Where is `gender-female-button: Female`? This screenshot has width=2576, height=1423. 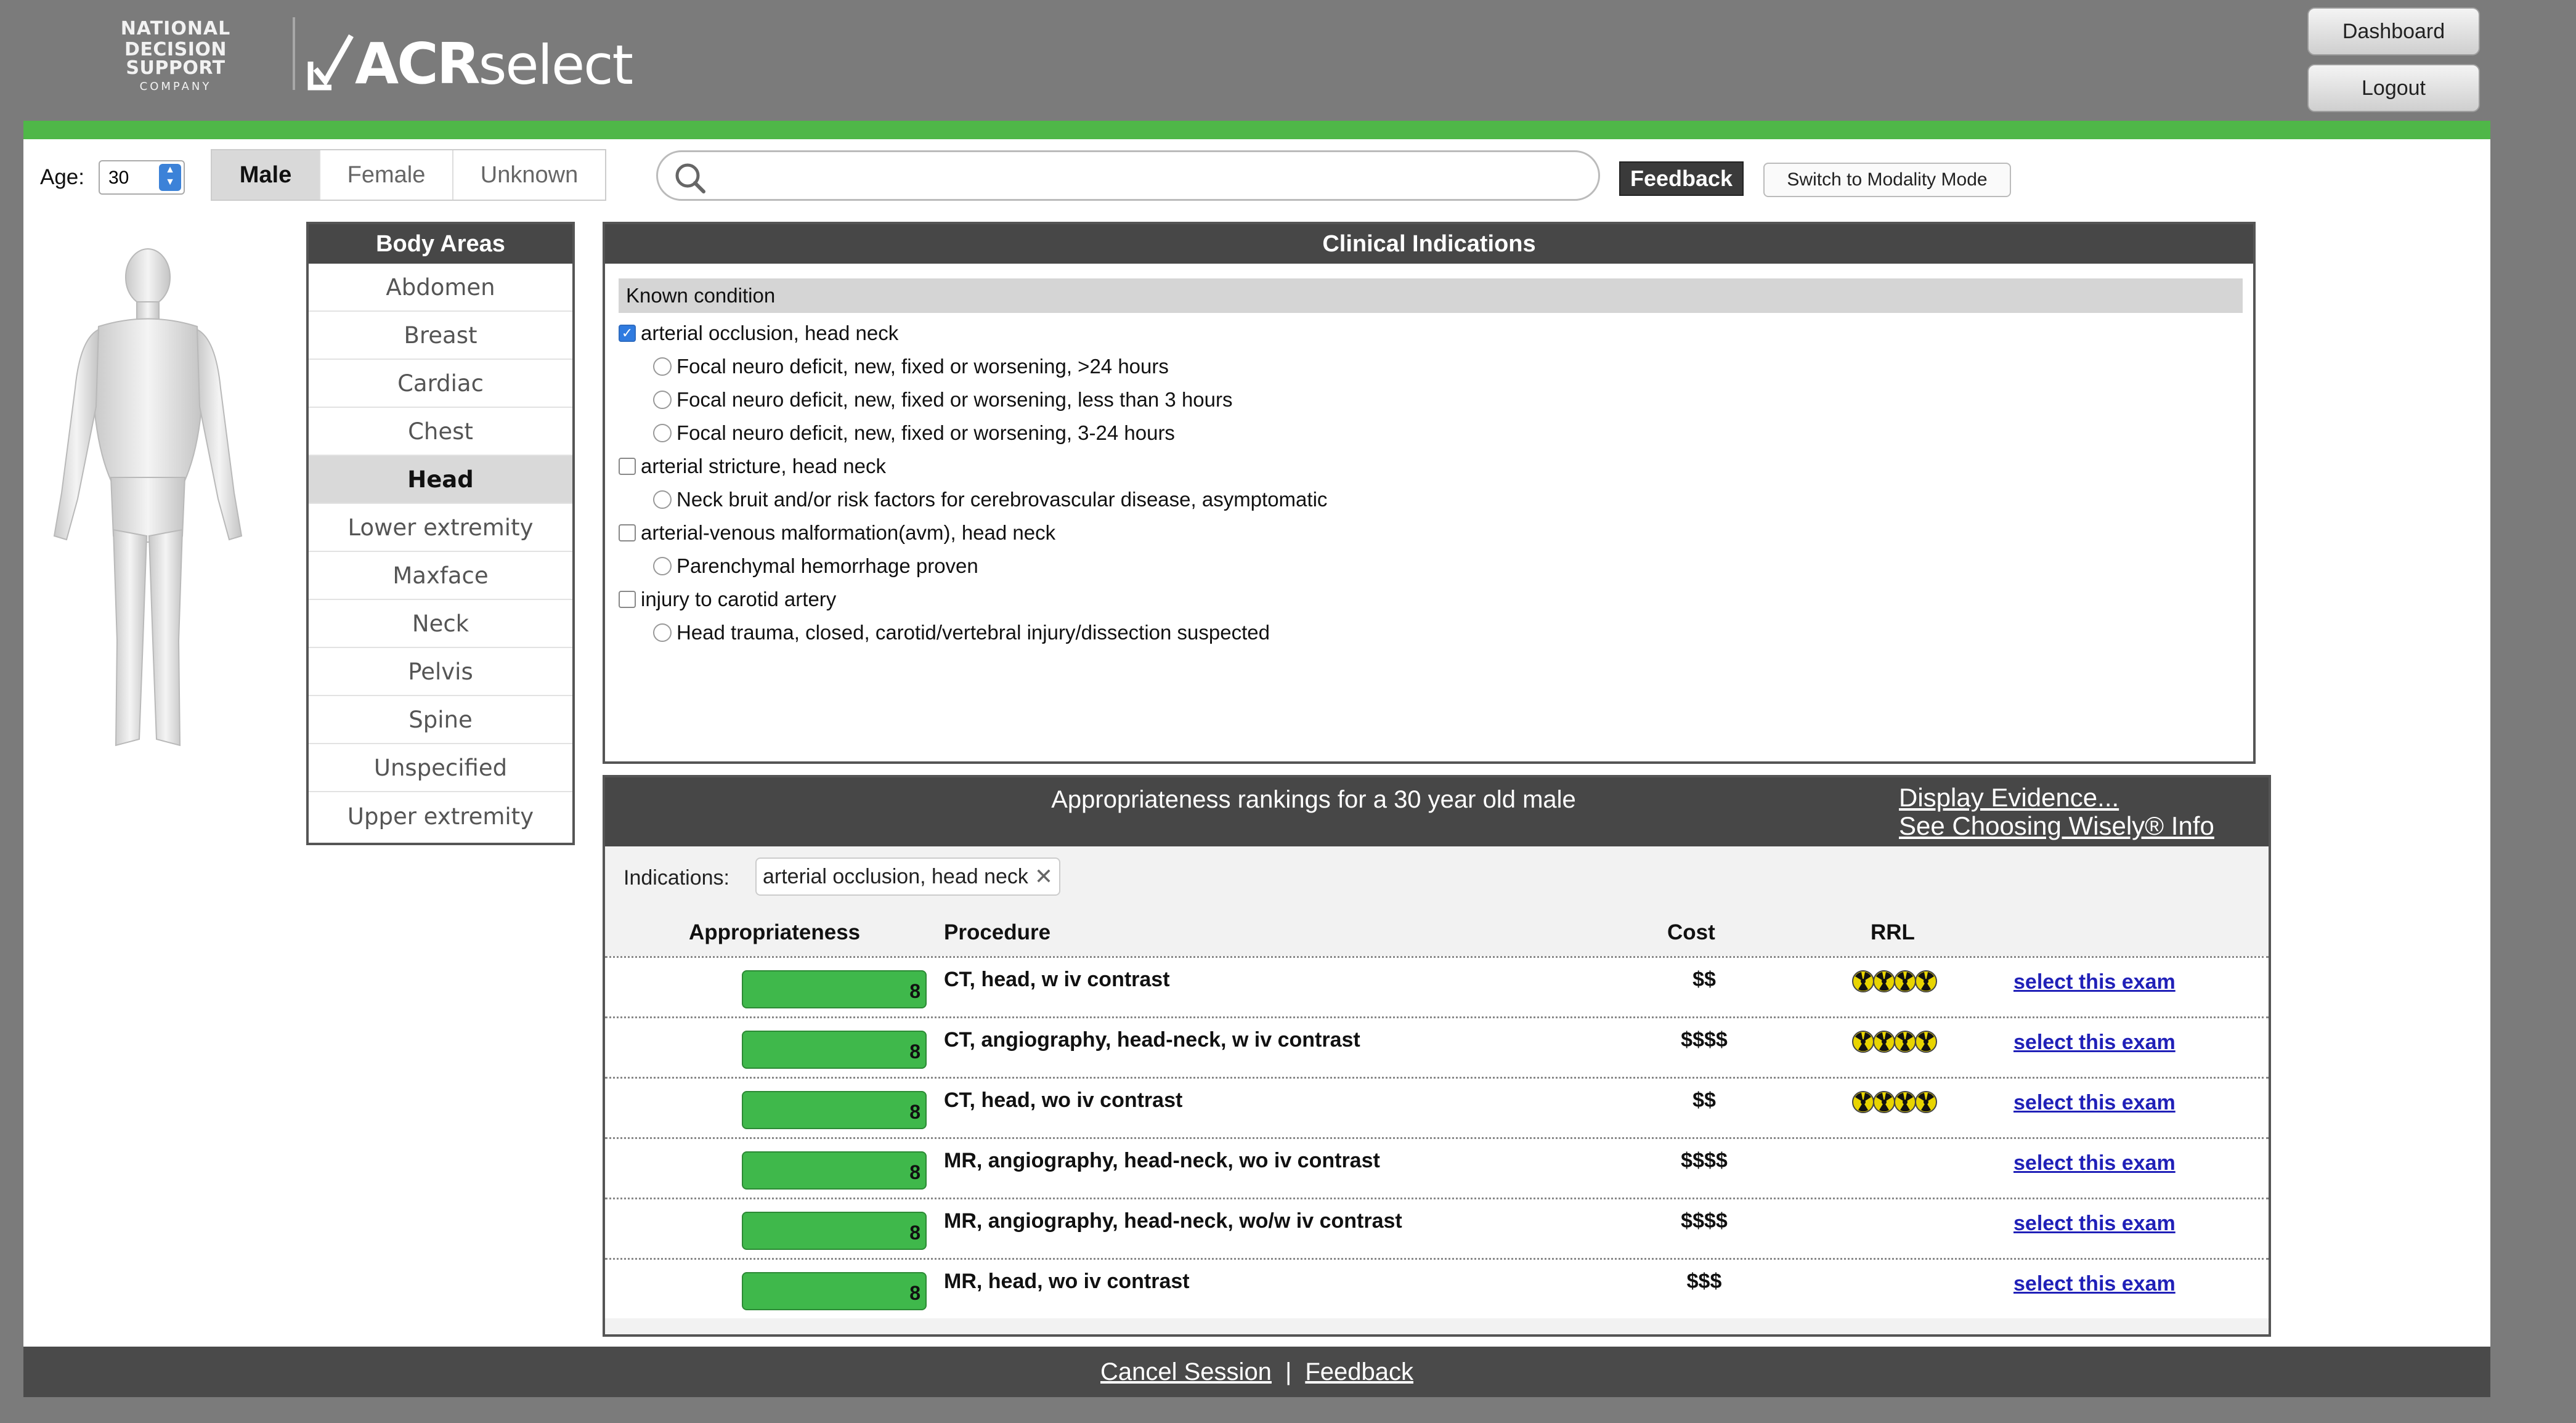
gender-female-button: Female is located at coordinates (386, 175).